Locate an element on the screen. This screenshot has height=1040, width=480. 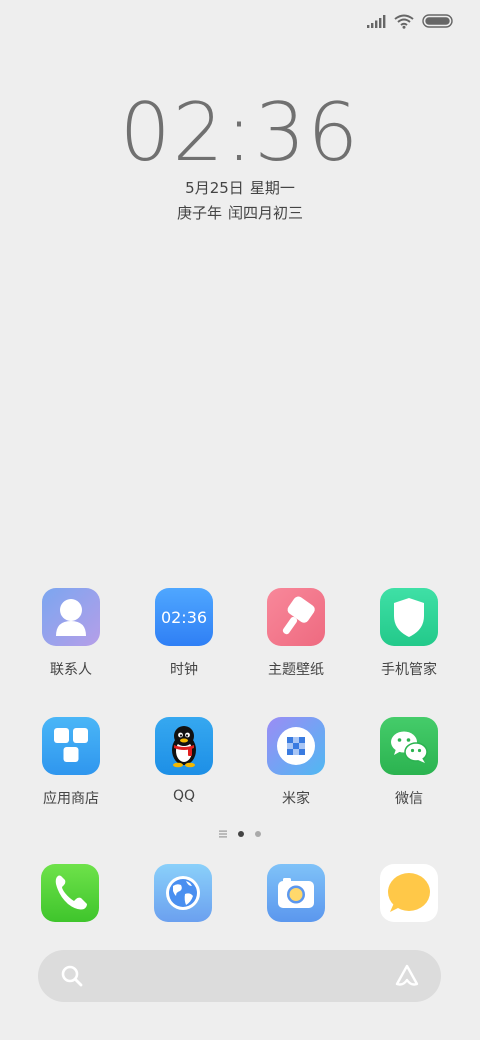
page-dot-current is located at coordinates (241, 834).